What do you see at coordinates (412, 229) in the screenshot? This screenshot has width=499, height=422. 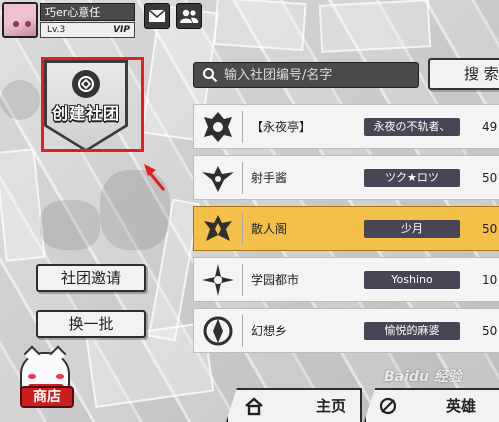 I see `guild-leader-badge: 少月` at bounding box center [412, 229].